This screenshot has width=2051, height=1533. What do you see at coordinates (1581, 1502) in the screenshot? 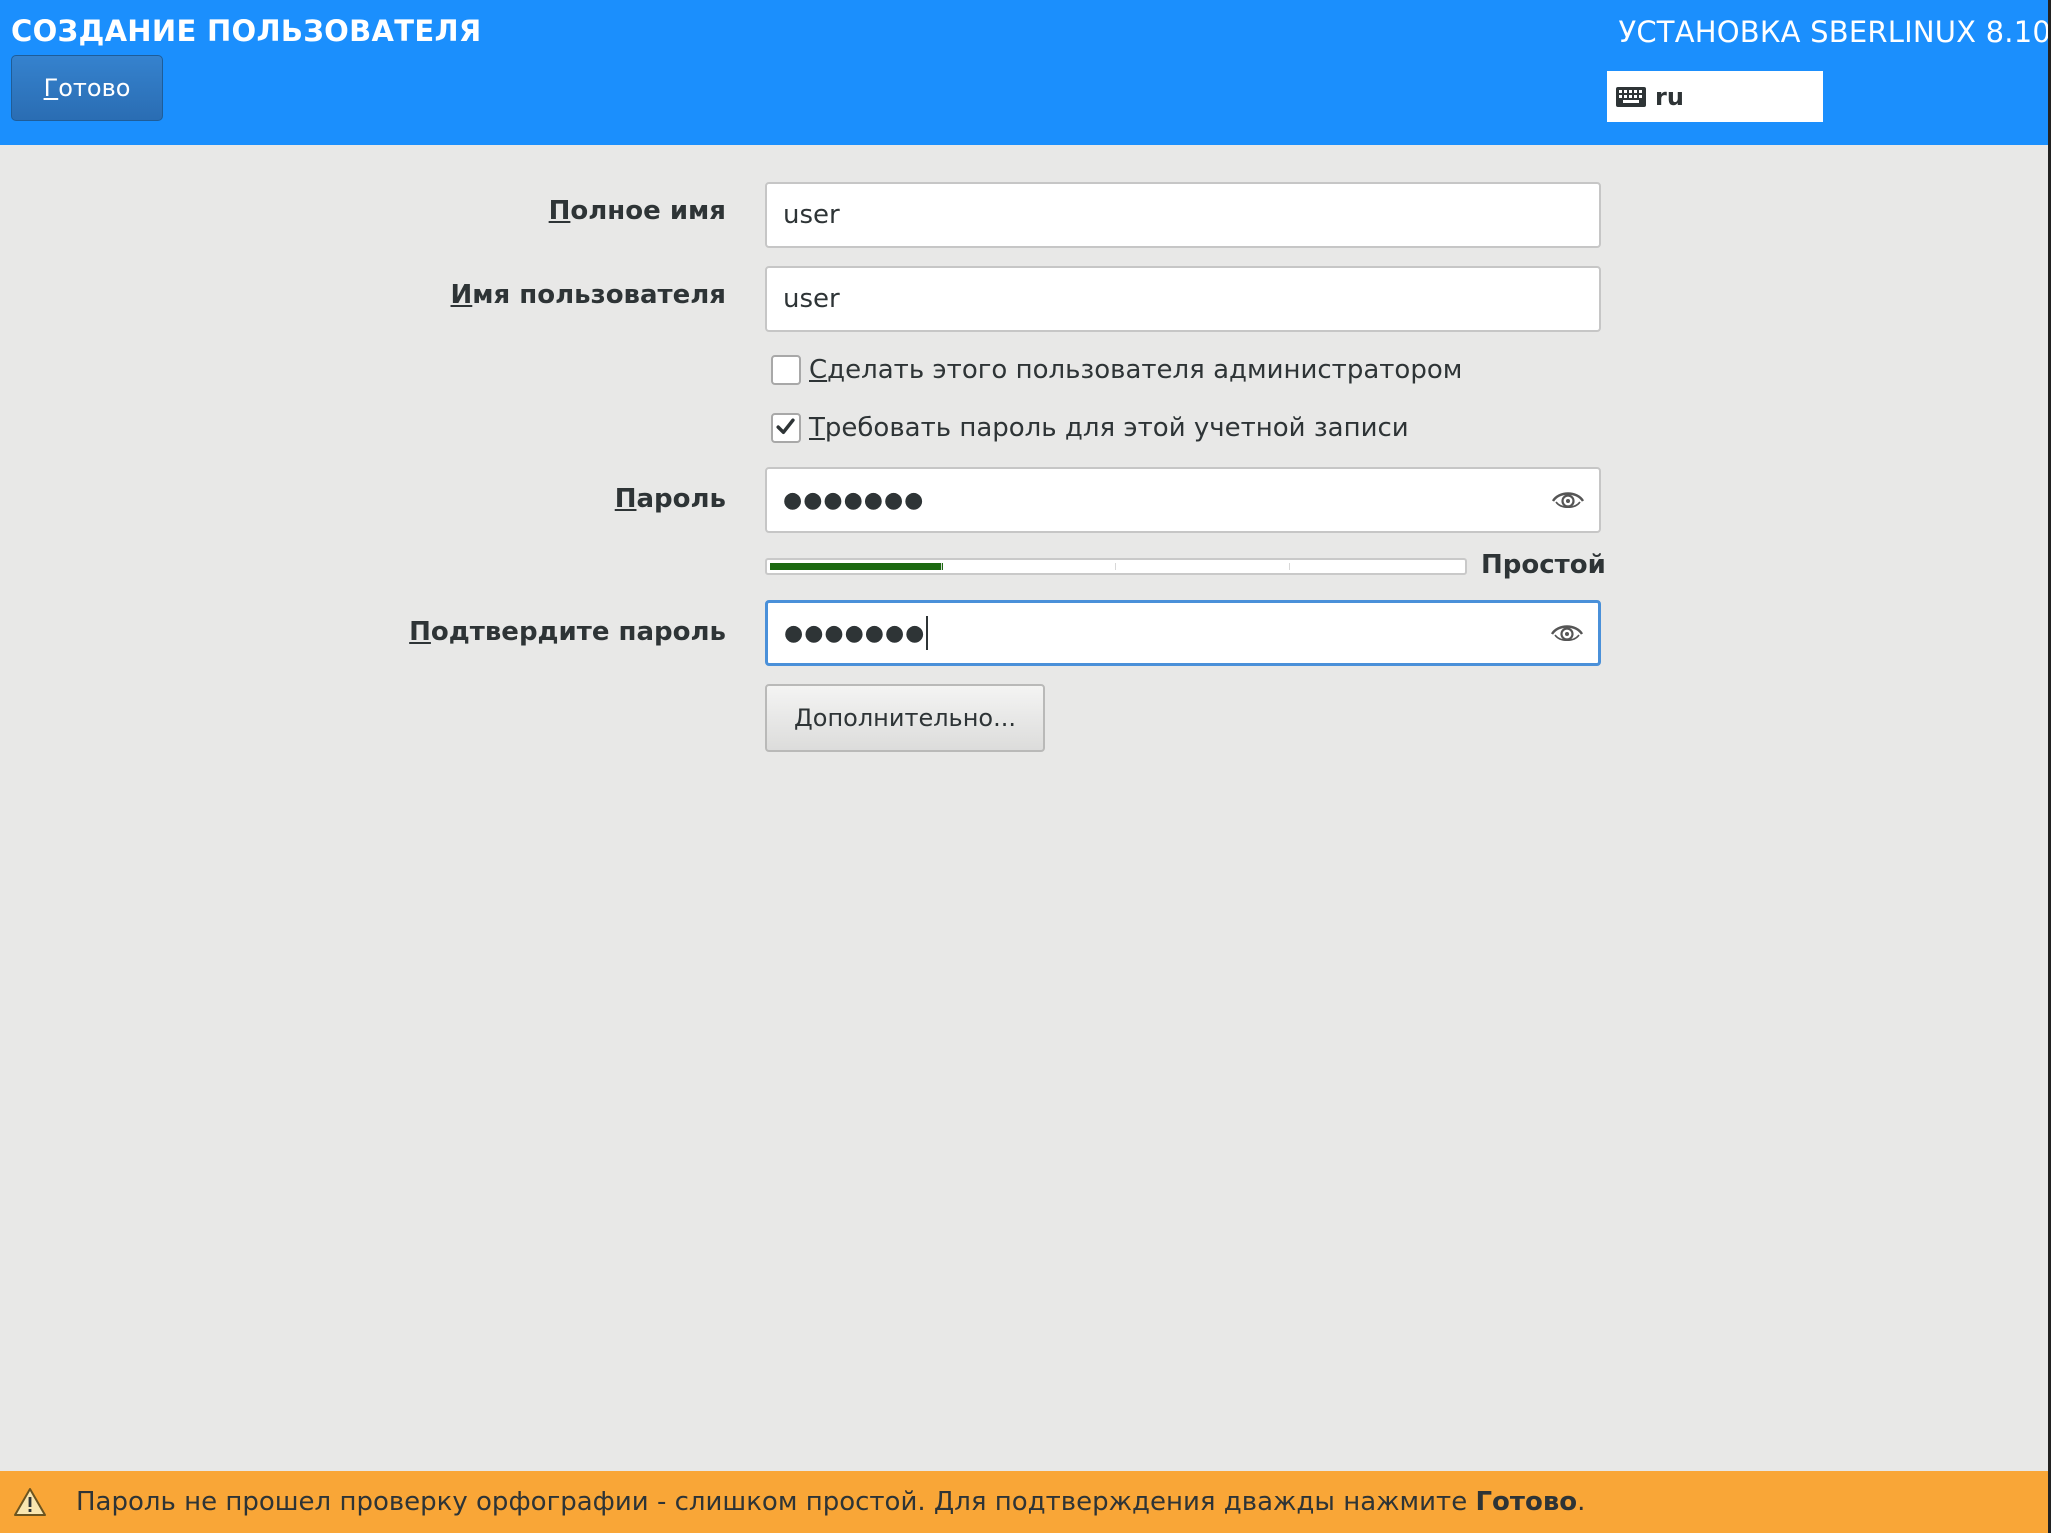
I see `warning-tail: .` at bounding box center [1581, 1502].